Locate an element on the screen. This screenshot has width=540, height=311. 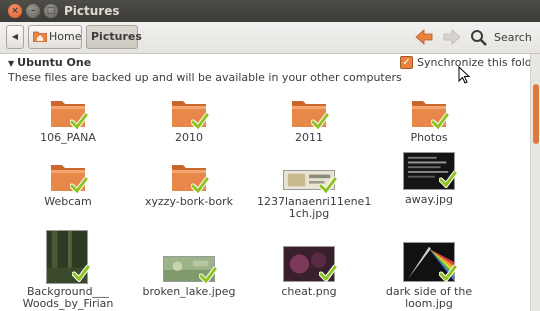
breadcrumb-home-button: Home is located at coordinates (55, 37).